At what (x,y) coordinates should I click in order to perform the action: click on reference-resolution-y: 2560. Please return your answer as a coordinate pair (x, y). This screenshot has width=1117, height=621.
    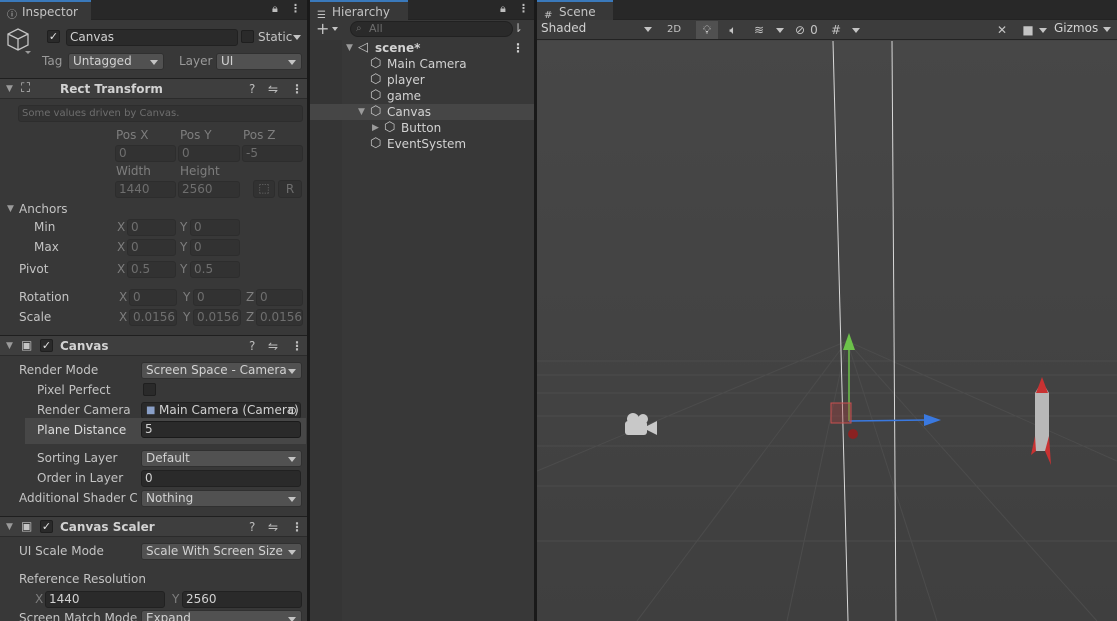
    Looking at the image, I should click on (242, 599).